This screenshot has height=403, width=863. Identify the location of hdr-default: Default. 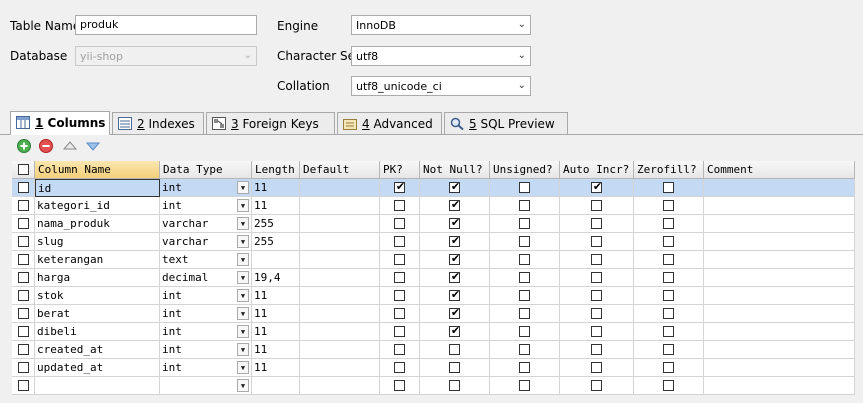
(340, 170).